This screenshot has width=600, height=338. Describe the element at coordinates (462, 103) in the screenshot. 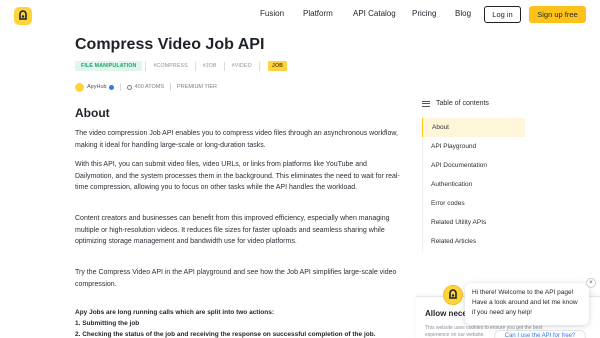

I see `toc-heading-label: Table of contents` at that location.